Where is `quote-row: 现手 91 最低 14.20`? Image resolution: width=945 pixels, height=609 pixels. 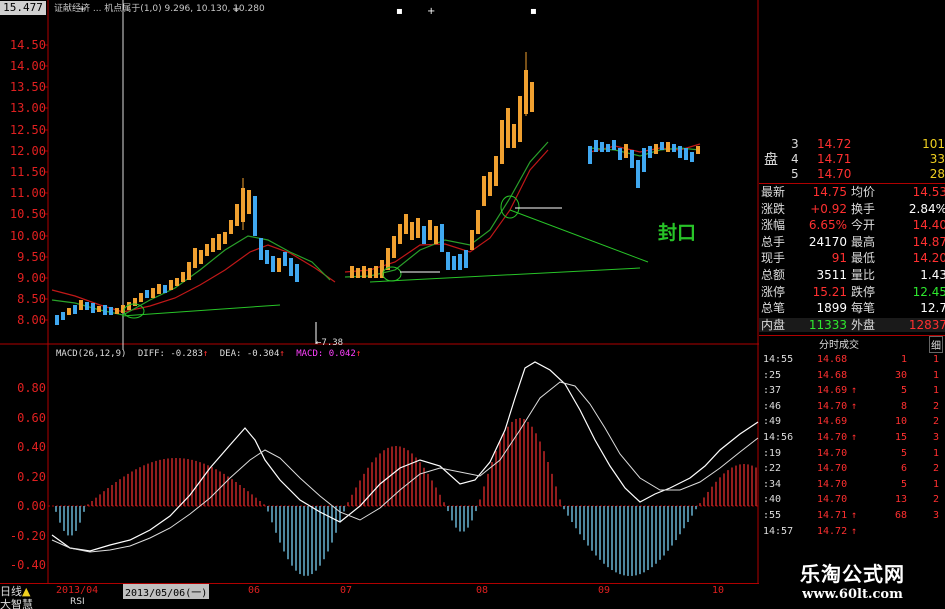
quote-row: 现手 91 最低 14.20 is located at coordinates (852, 258).